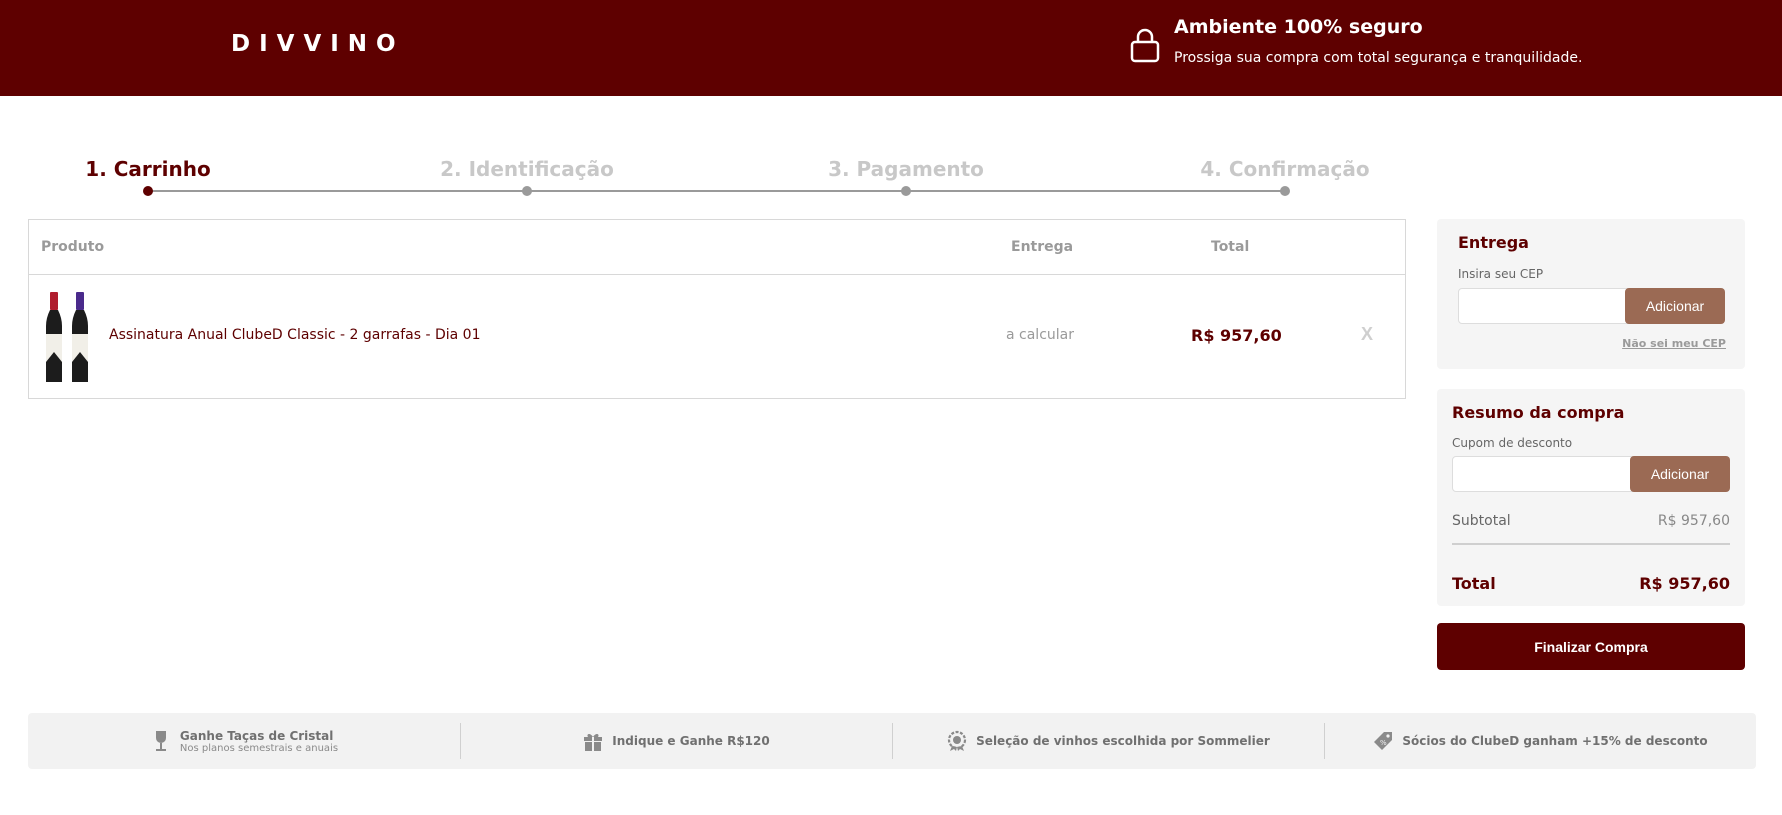  Describe the element at coordinates (1591, 646) in the screenshot. I see `finalize-purchase-button: Finalizar Compra` at that location.